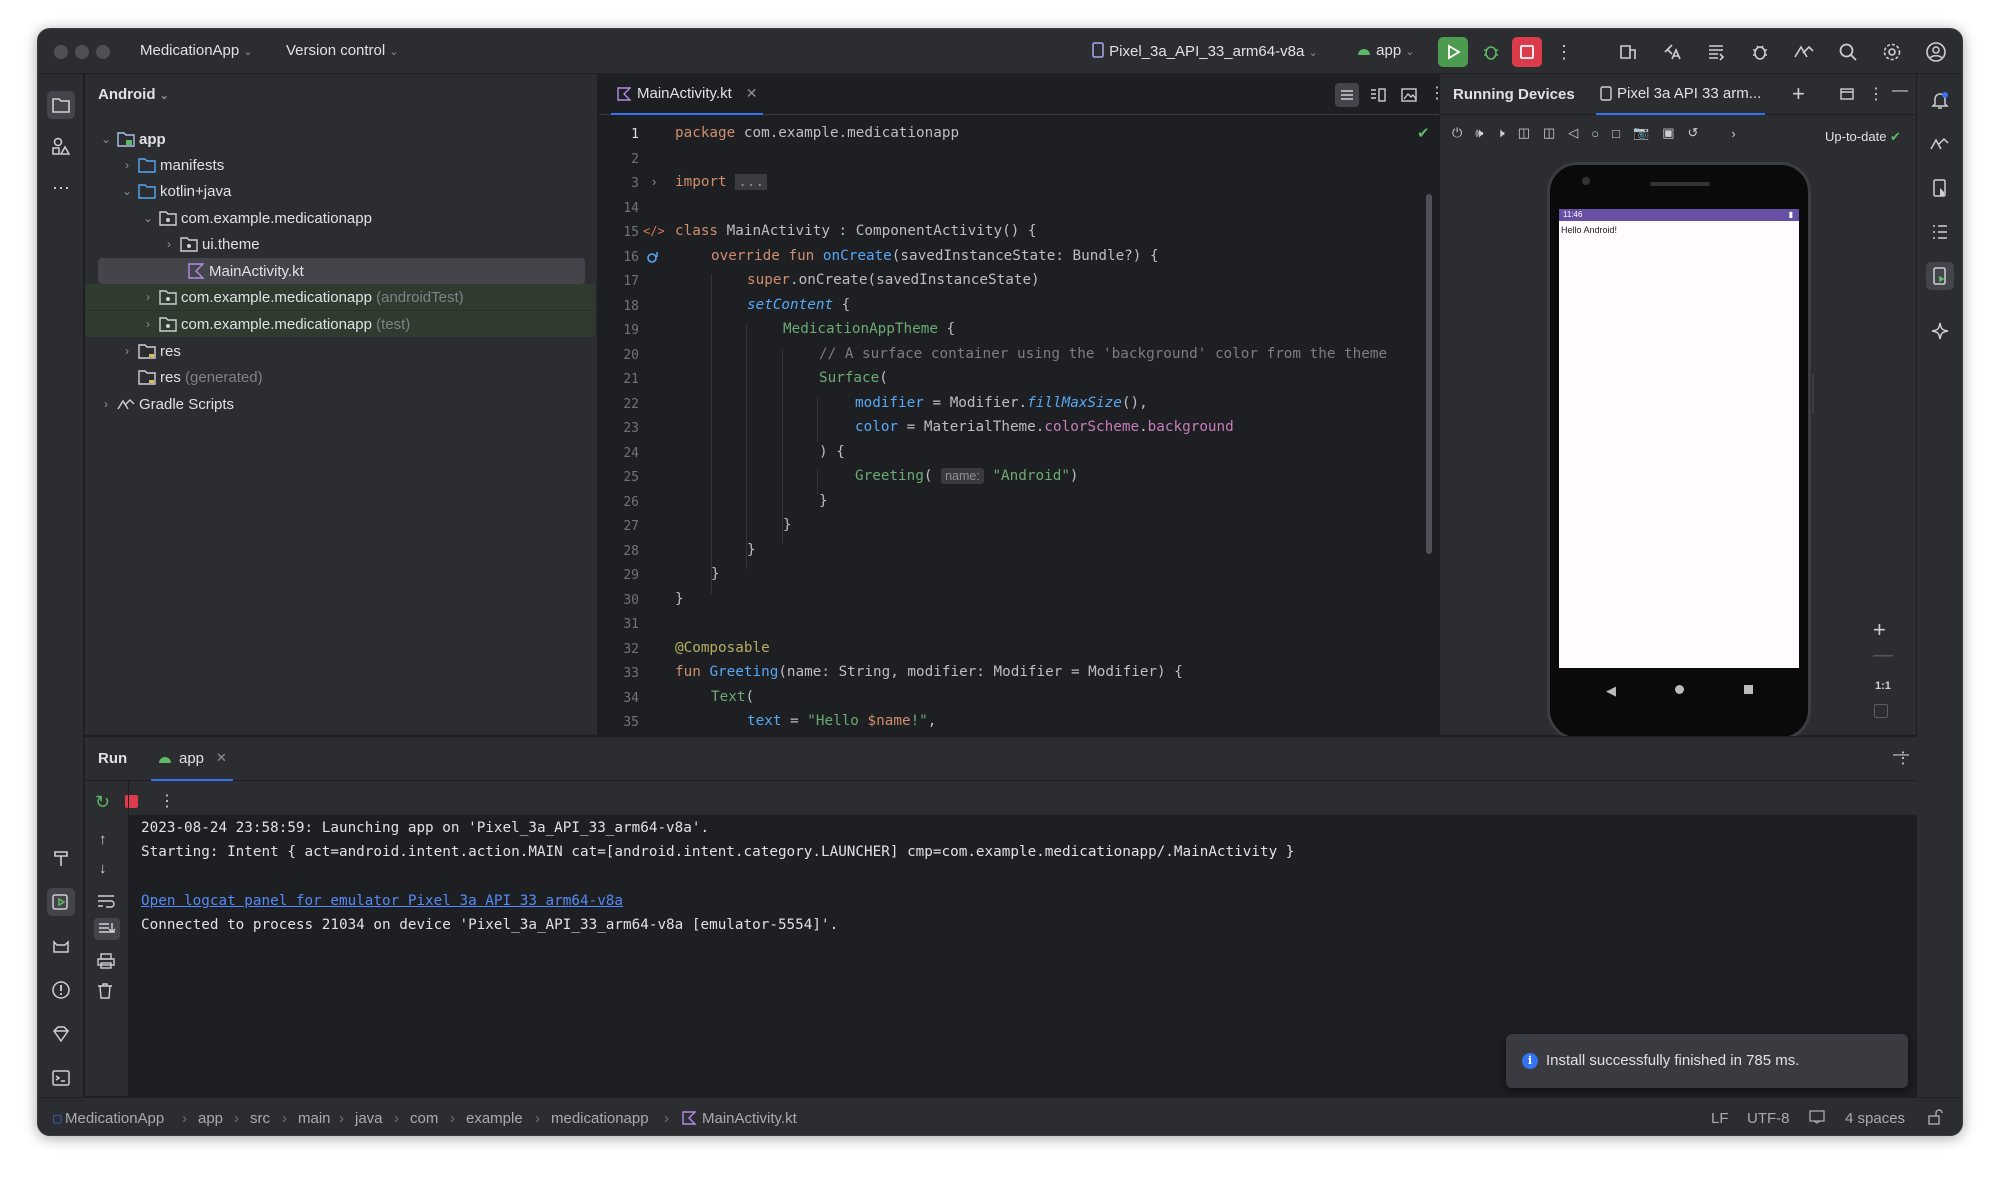 The image size is (2000, 1183). Describe the element at coordinates (61, 902) in the screenshot. I see `run-tool-button` at that location.